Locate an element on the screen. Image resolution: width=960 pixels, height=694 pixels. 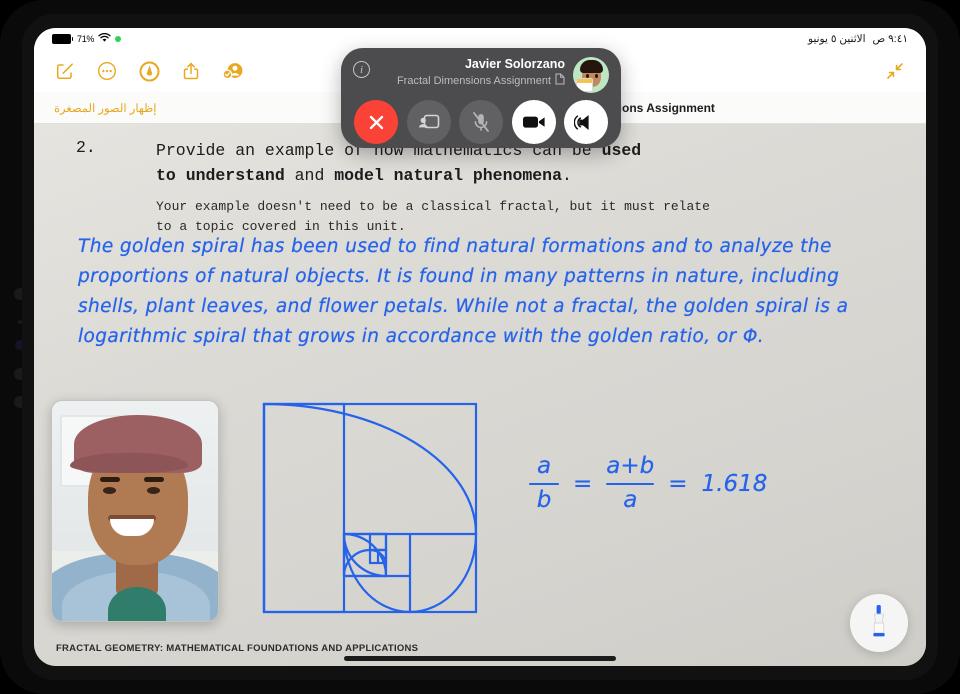
question-number: 2. is located at coordinates (86, 147).